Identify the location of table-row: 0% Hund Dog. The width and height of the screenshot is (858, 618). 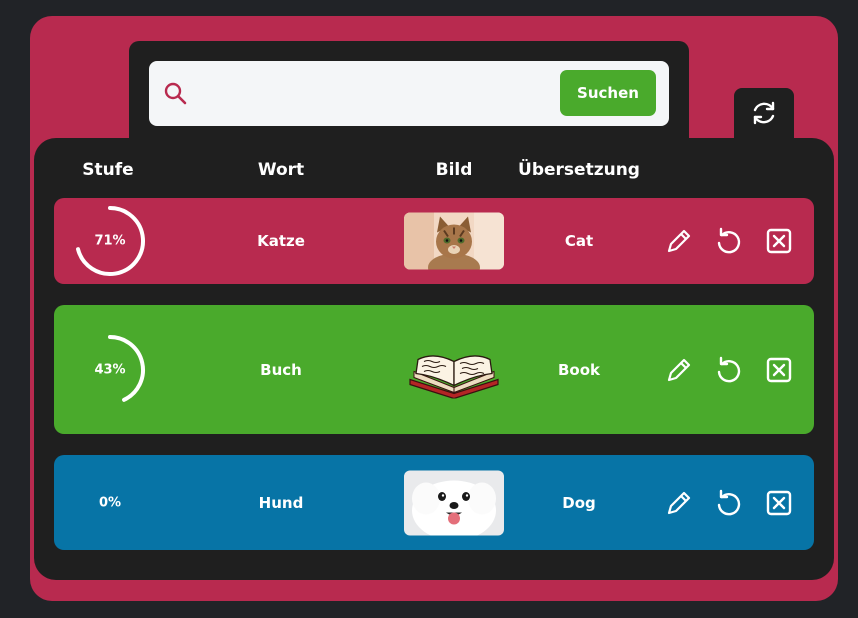
(434, 502).